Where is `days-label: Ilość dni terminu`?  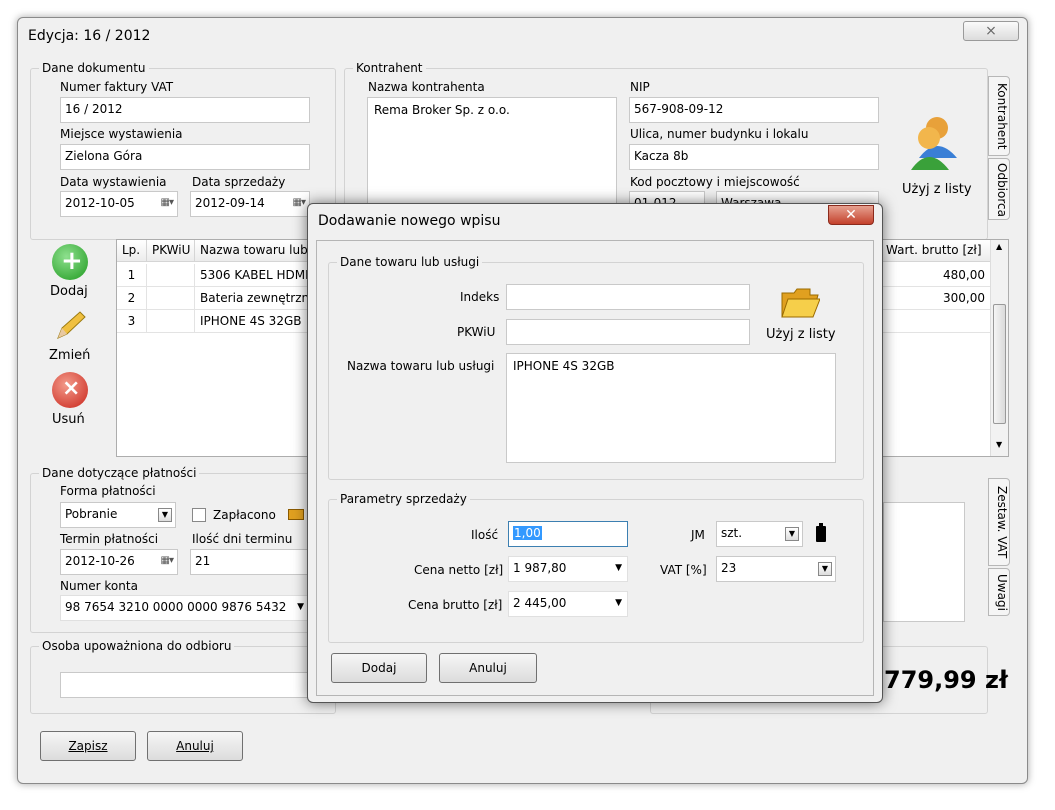 days-label: Ilość dni terminu is located at coordinates (242, 539).